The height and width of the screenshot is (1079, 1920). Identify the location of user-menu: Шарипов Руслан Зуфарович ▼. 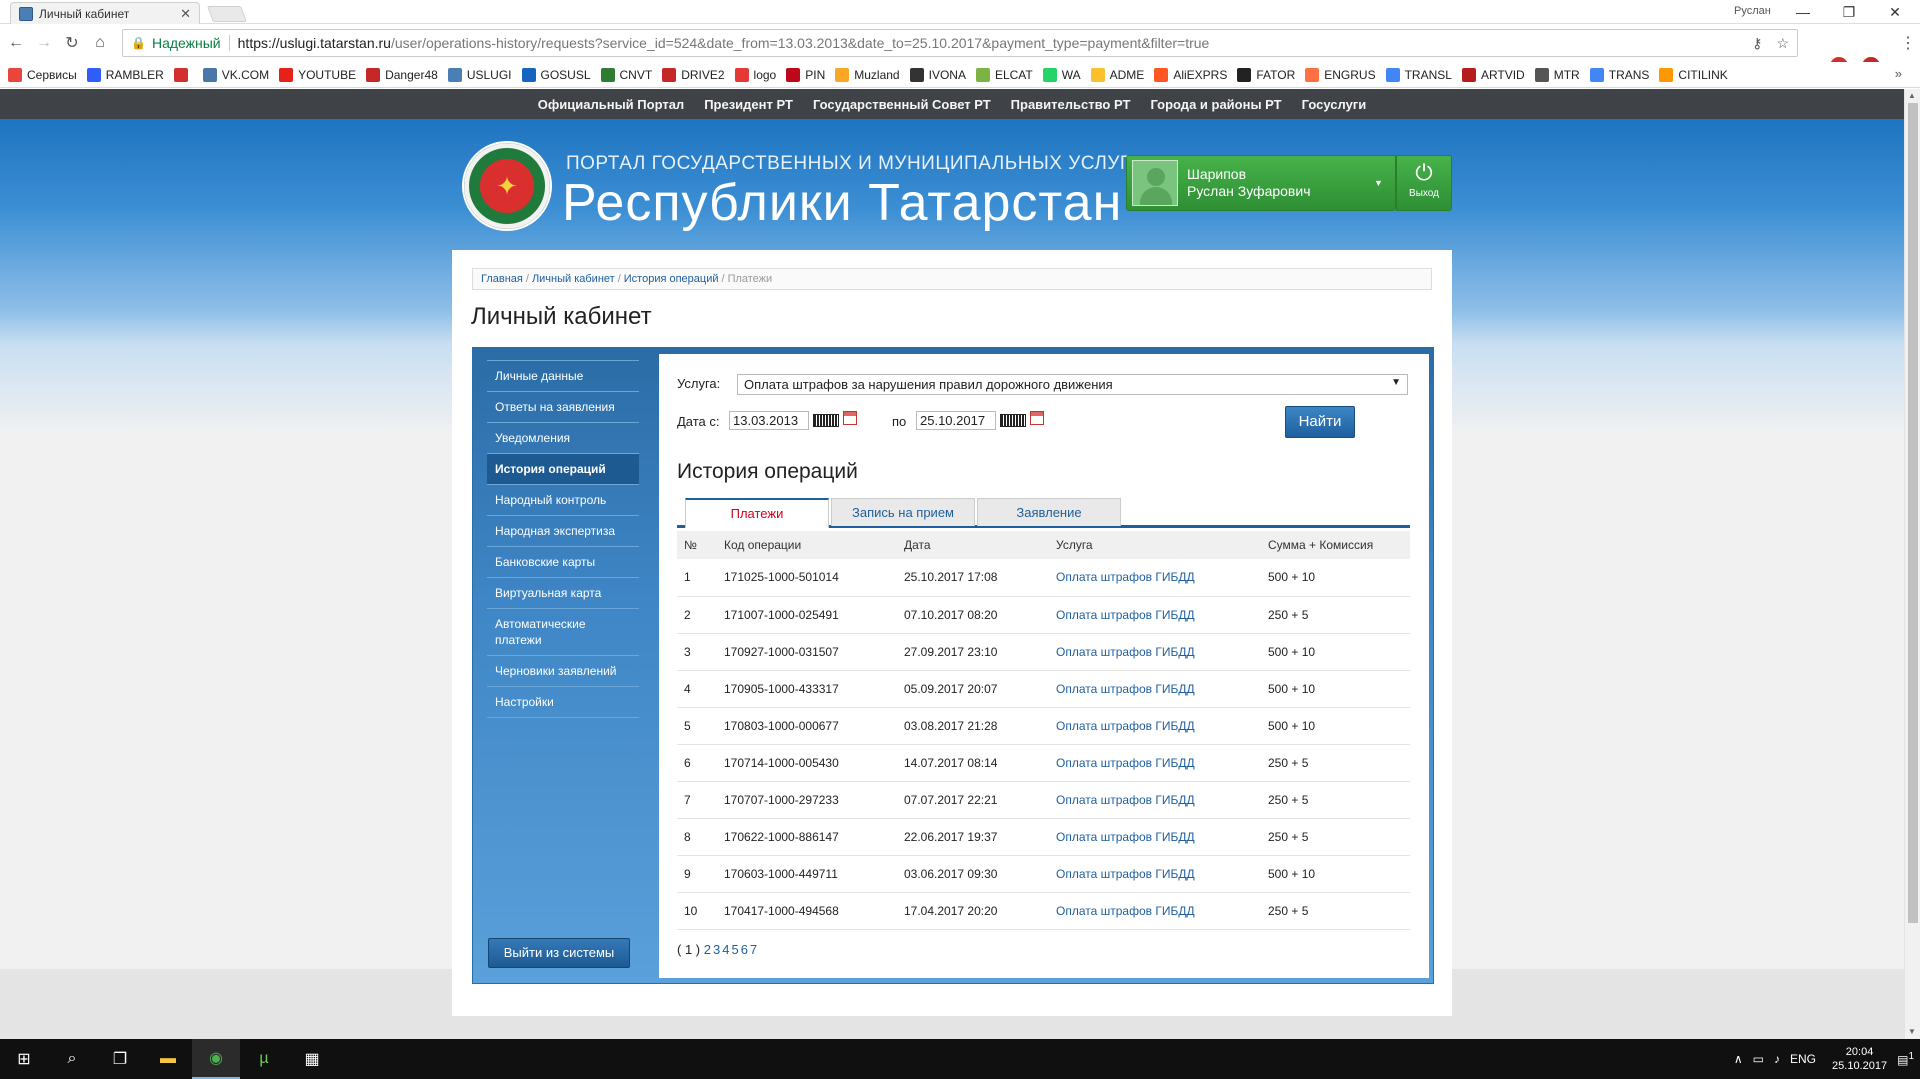
(1261, 183).